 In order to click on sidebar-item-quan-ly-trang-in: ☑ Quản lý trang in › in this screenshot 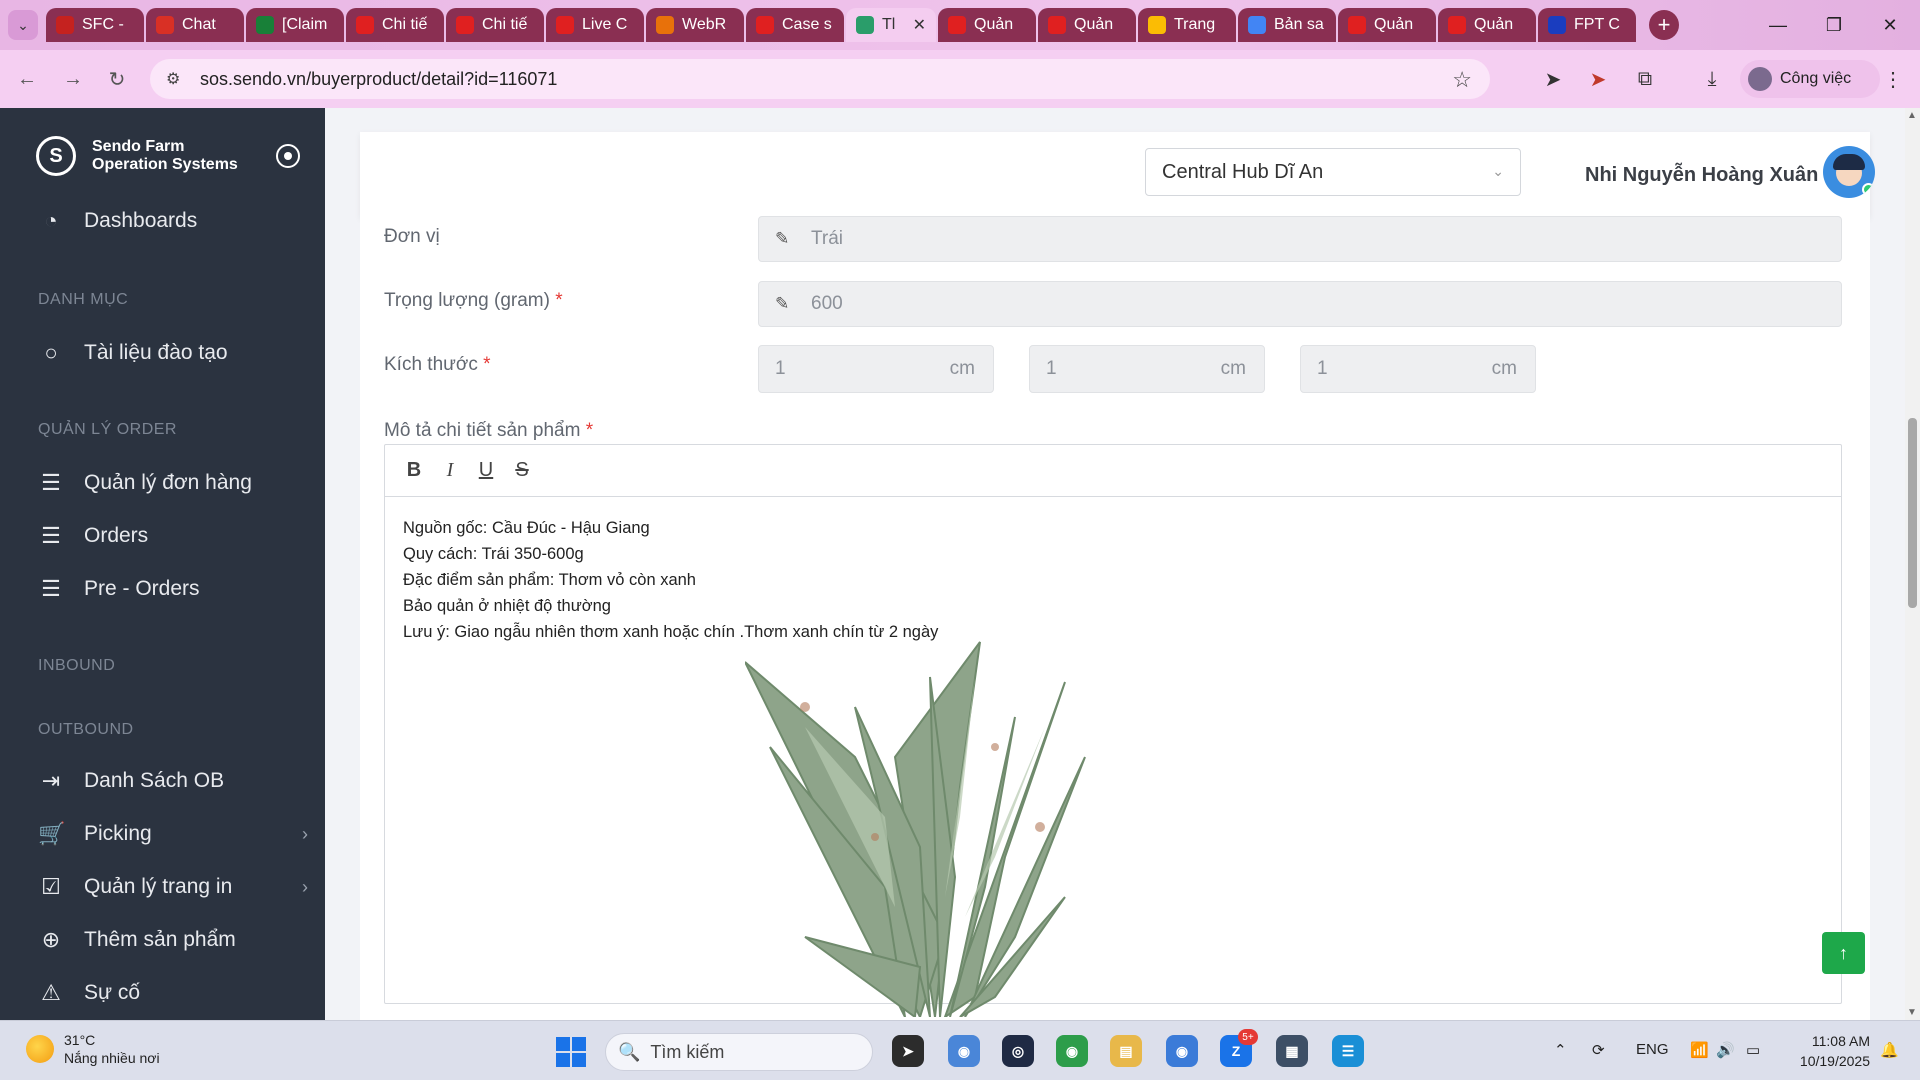, I will do `click(173, 887)`.